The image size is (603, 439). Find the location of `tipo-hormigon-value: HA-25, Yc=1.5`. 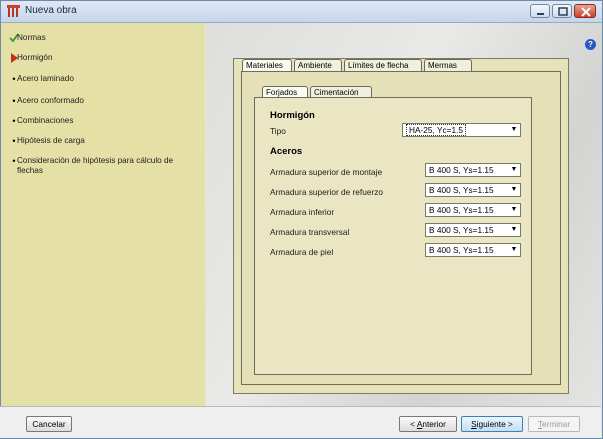

tipo-hormigon-value: HA-25, Yc=1.5 is located at coordinates (436, 130).